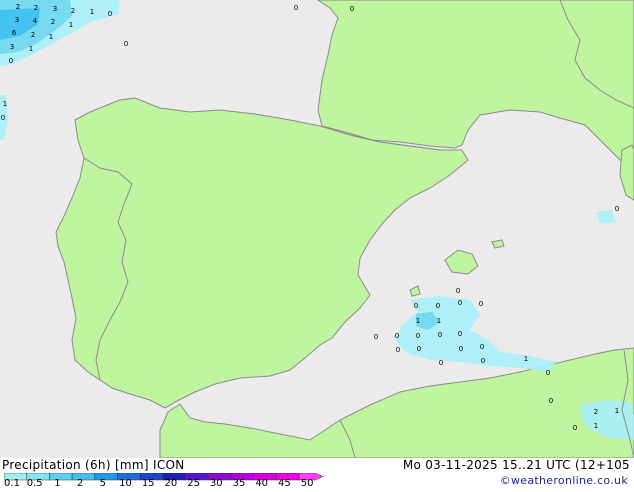 This screenshot has height=492, width=634. What do you see at coordinates (564, 480) in the screenshot?
I see `credit-link: ©weatheronline.co.uk` at bounding box center [564, 480].